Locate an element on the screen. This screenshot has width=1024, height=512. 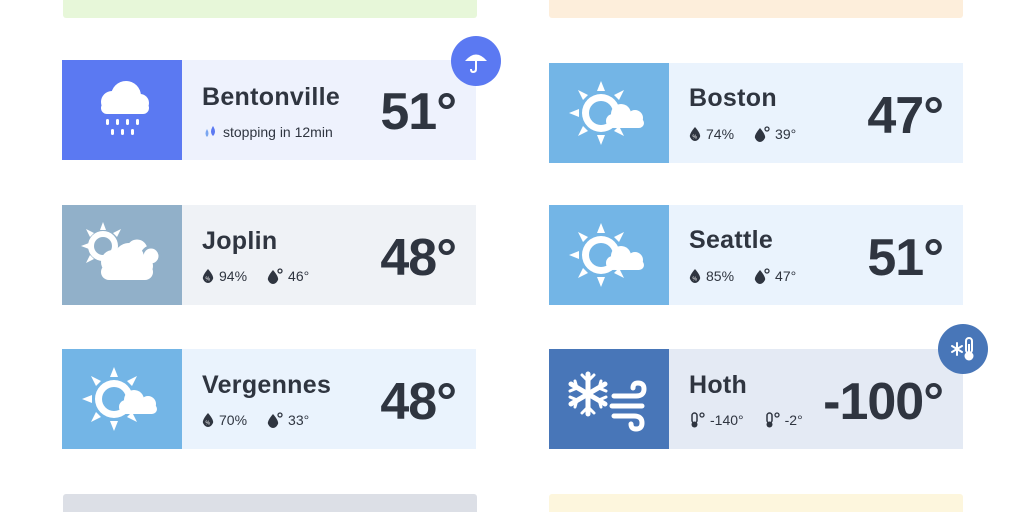
partial-card-bottom-right is located at coordinates (756, 503).